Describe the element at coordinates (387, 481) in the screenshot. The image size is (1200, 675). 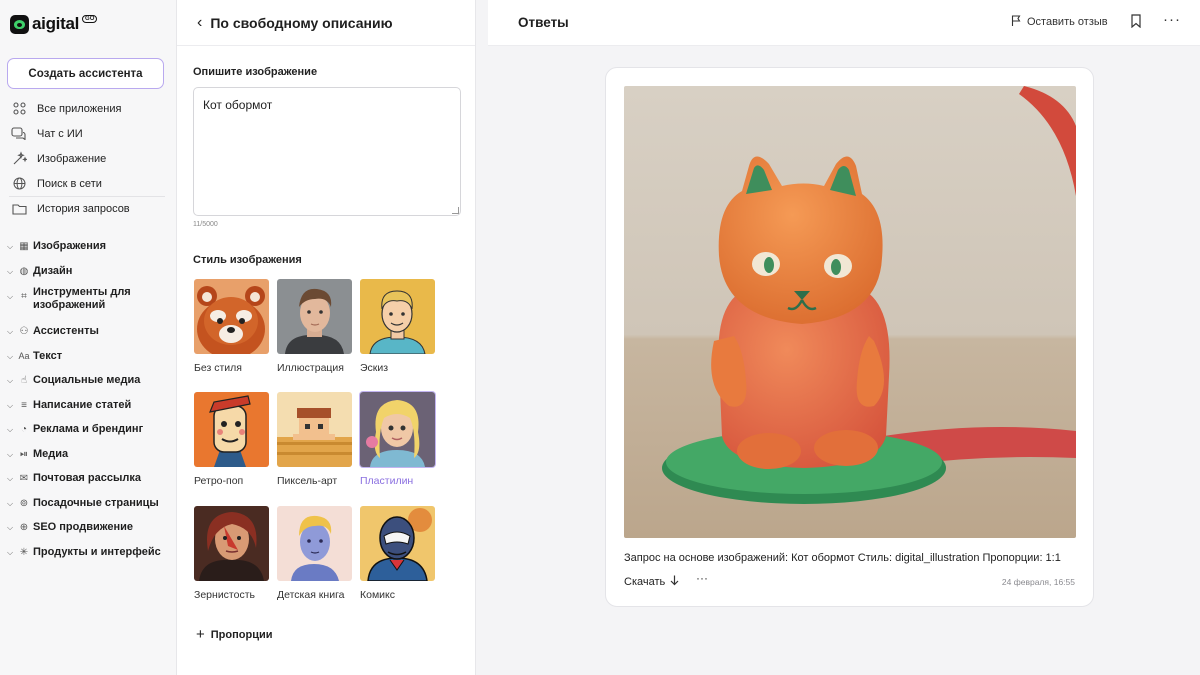
I see `style-name: Пластилин` at that location.